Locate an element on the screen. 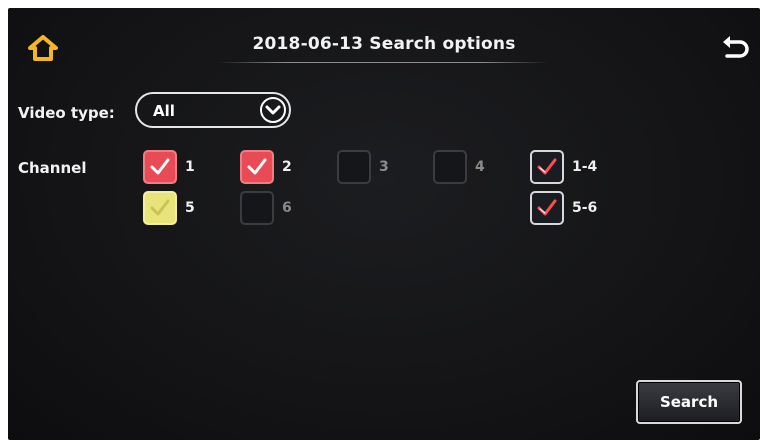  channel-checkbox-1-4: 1-4 is located at coordinates (563, 167).